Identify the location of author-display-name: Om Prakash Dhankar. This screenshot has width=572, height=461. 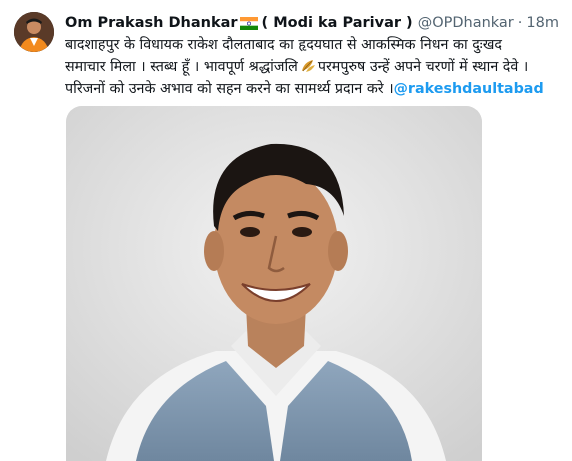
(151, 23).